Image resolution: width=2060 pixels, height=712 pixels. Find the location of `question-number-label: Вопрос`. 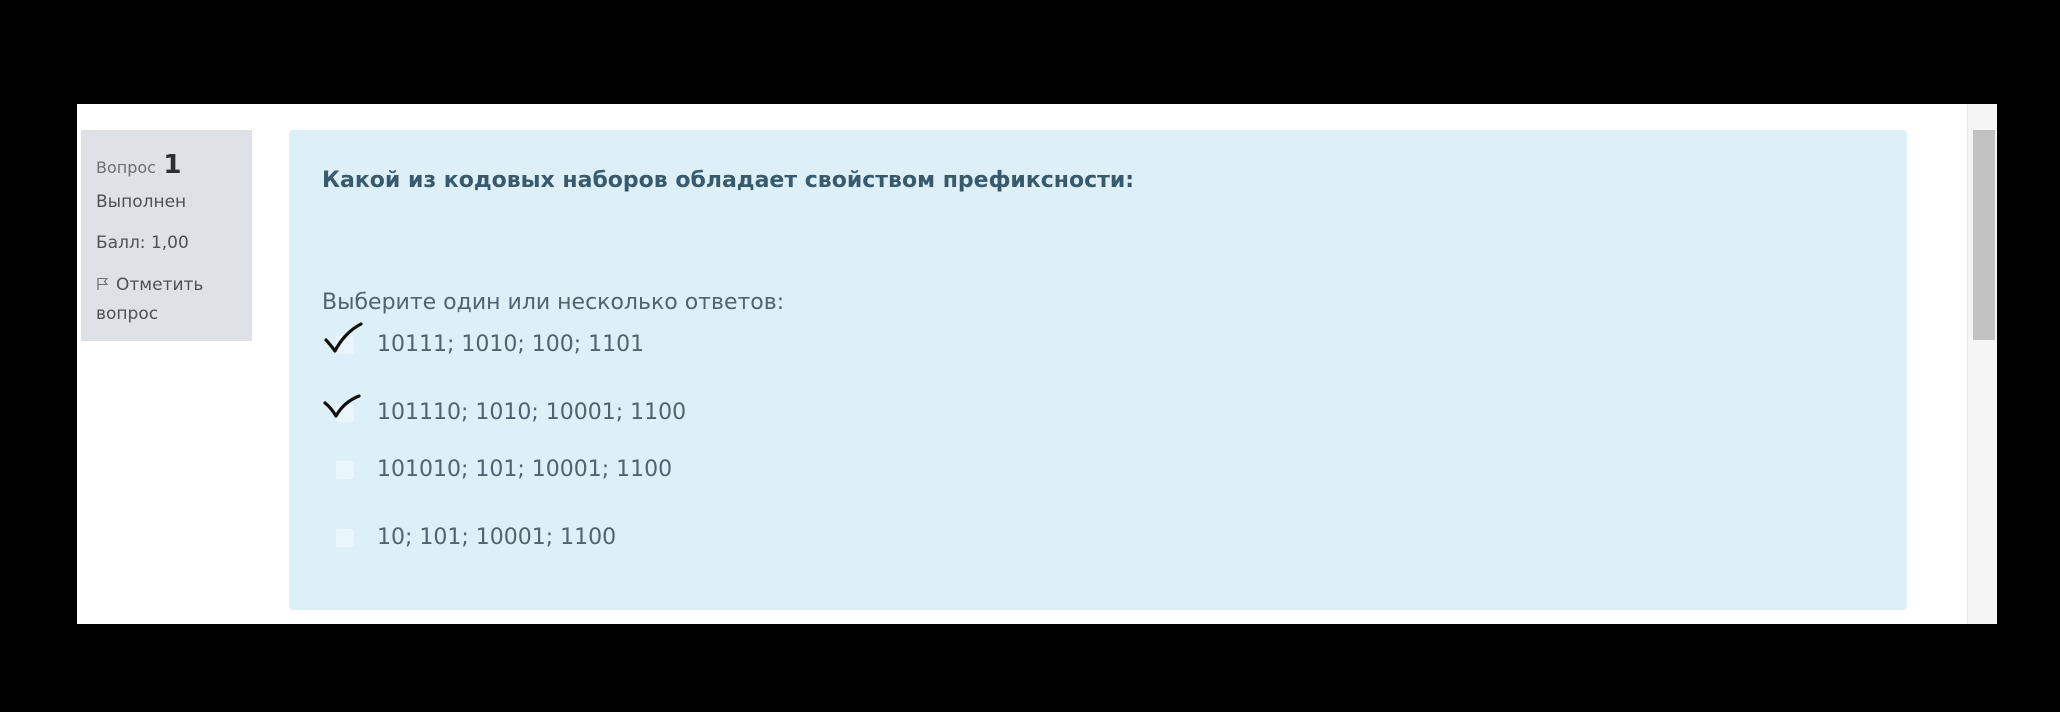

question-number-label: Вопрос is located at coordinates (126, 167).